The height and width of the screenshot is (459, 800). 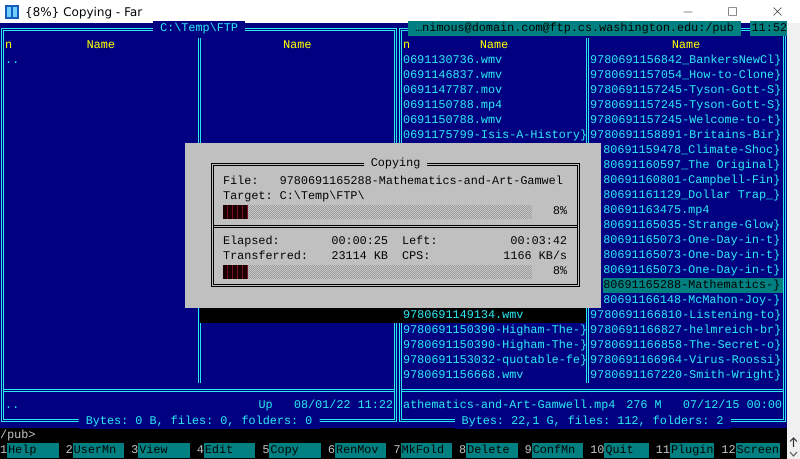 I want to click on file-name: 0691147787.mov, so click(x=494, y=90).